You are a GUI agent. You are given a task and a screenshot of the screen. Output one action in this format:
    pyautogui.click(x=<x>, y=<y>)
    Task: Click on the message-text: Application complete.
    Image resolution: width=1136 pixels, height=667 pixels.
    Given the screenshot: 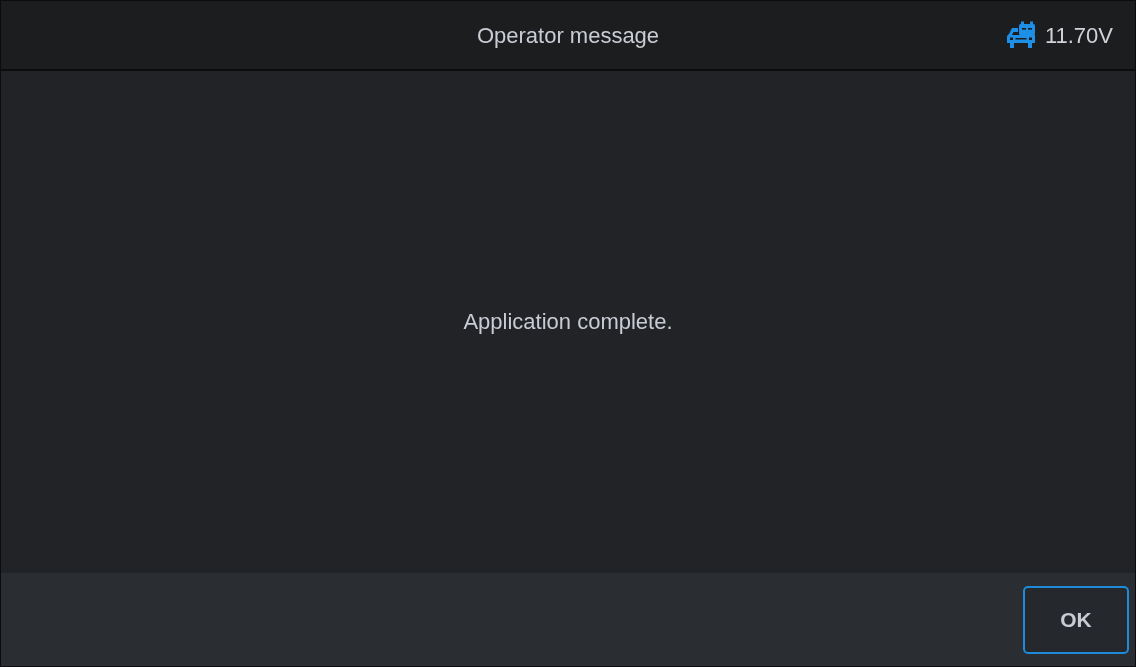 What is the action you would take?
    pyautogui.click(x=568, y=321)
    